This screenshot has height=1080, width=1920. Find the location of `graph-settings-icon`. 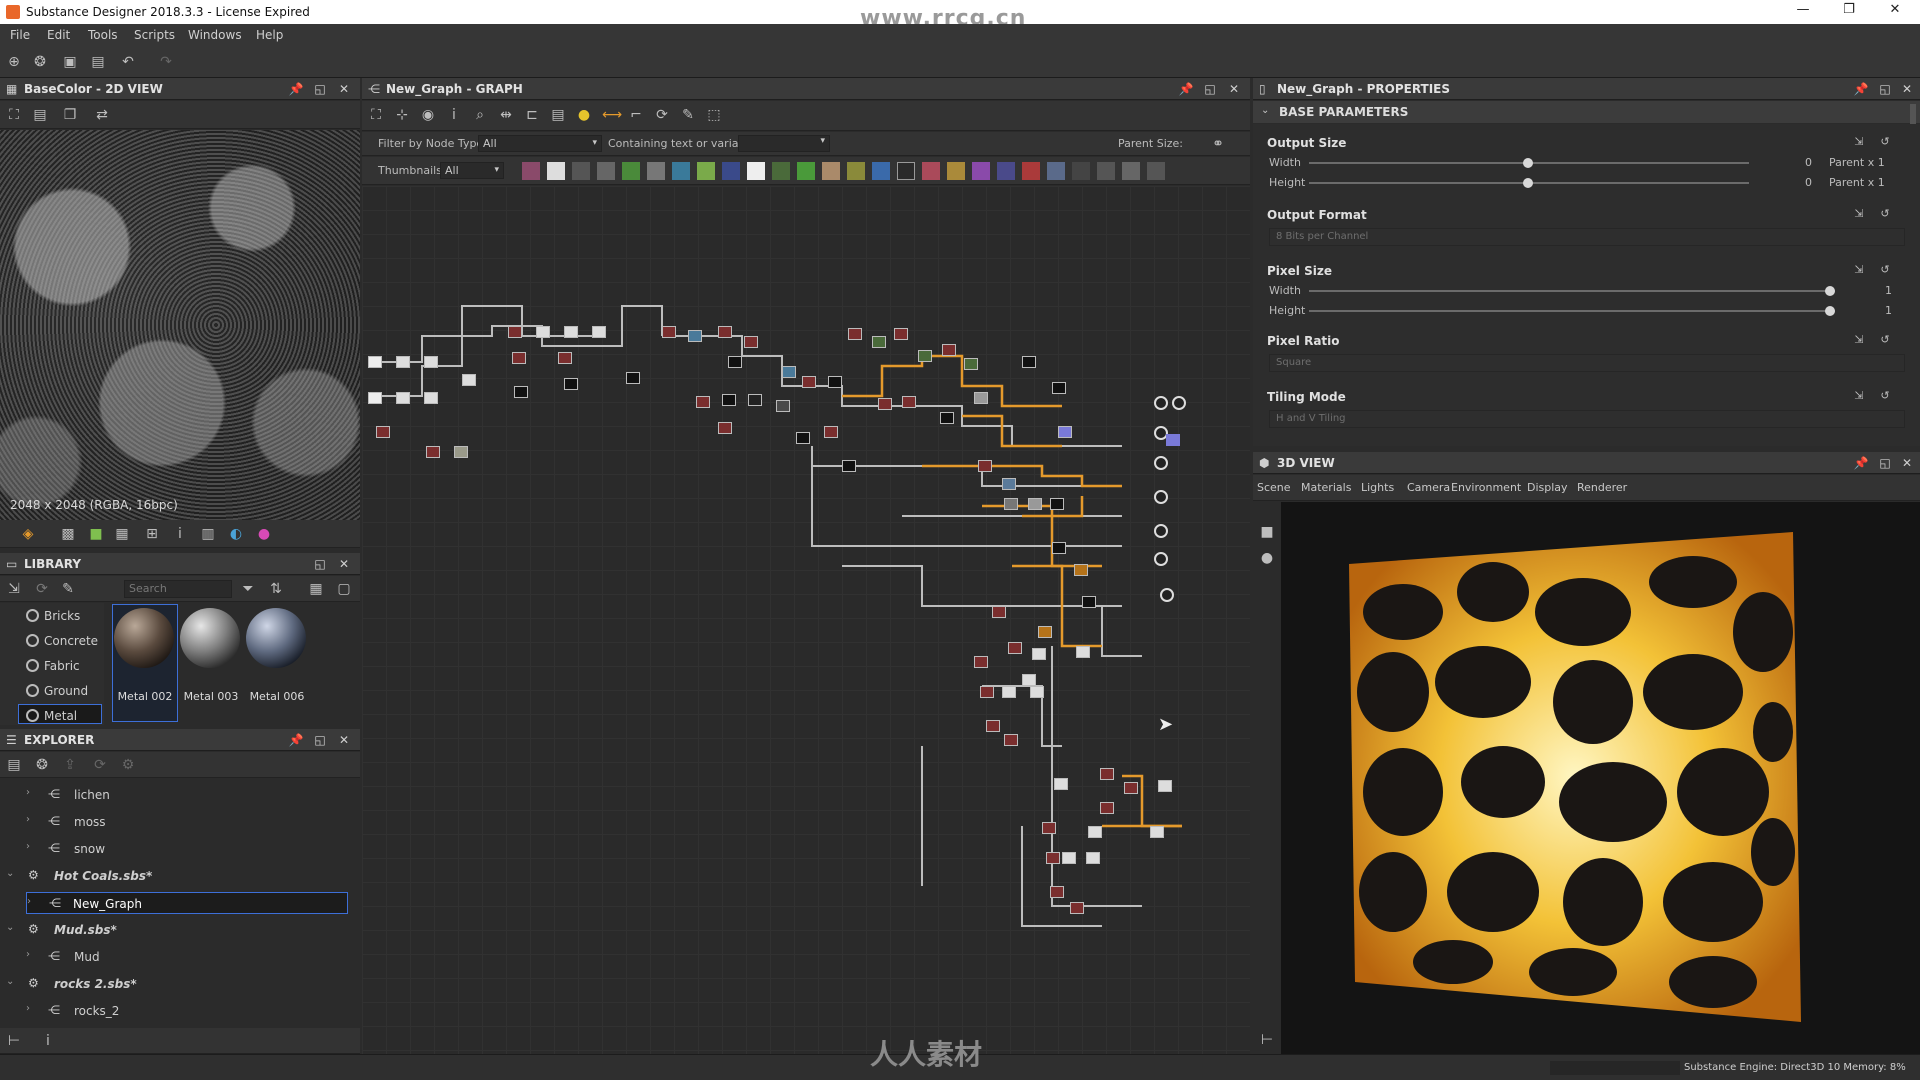

graph-settings-icon is located at coordinates (1156, 171).